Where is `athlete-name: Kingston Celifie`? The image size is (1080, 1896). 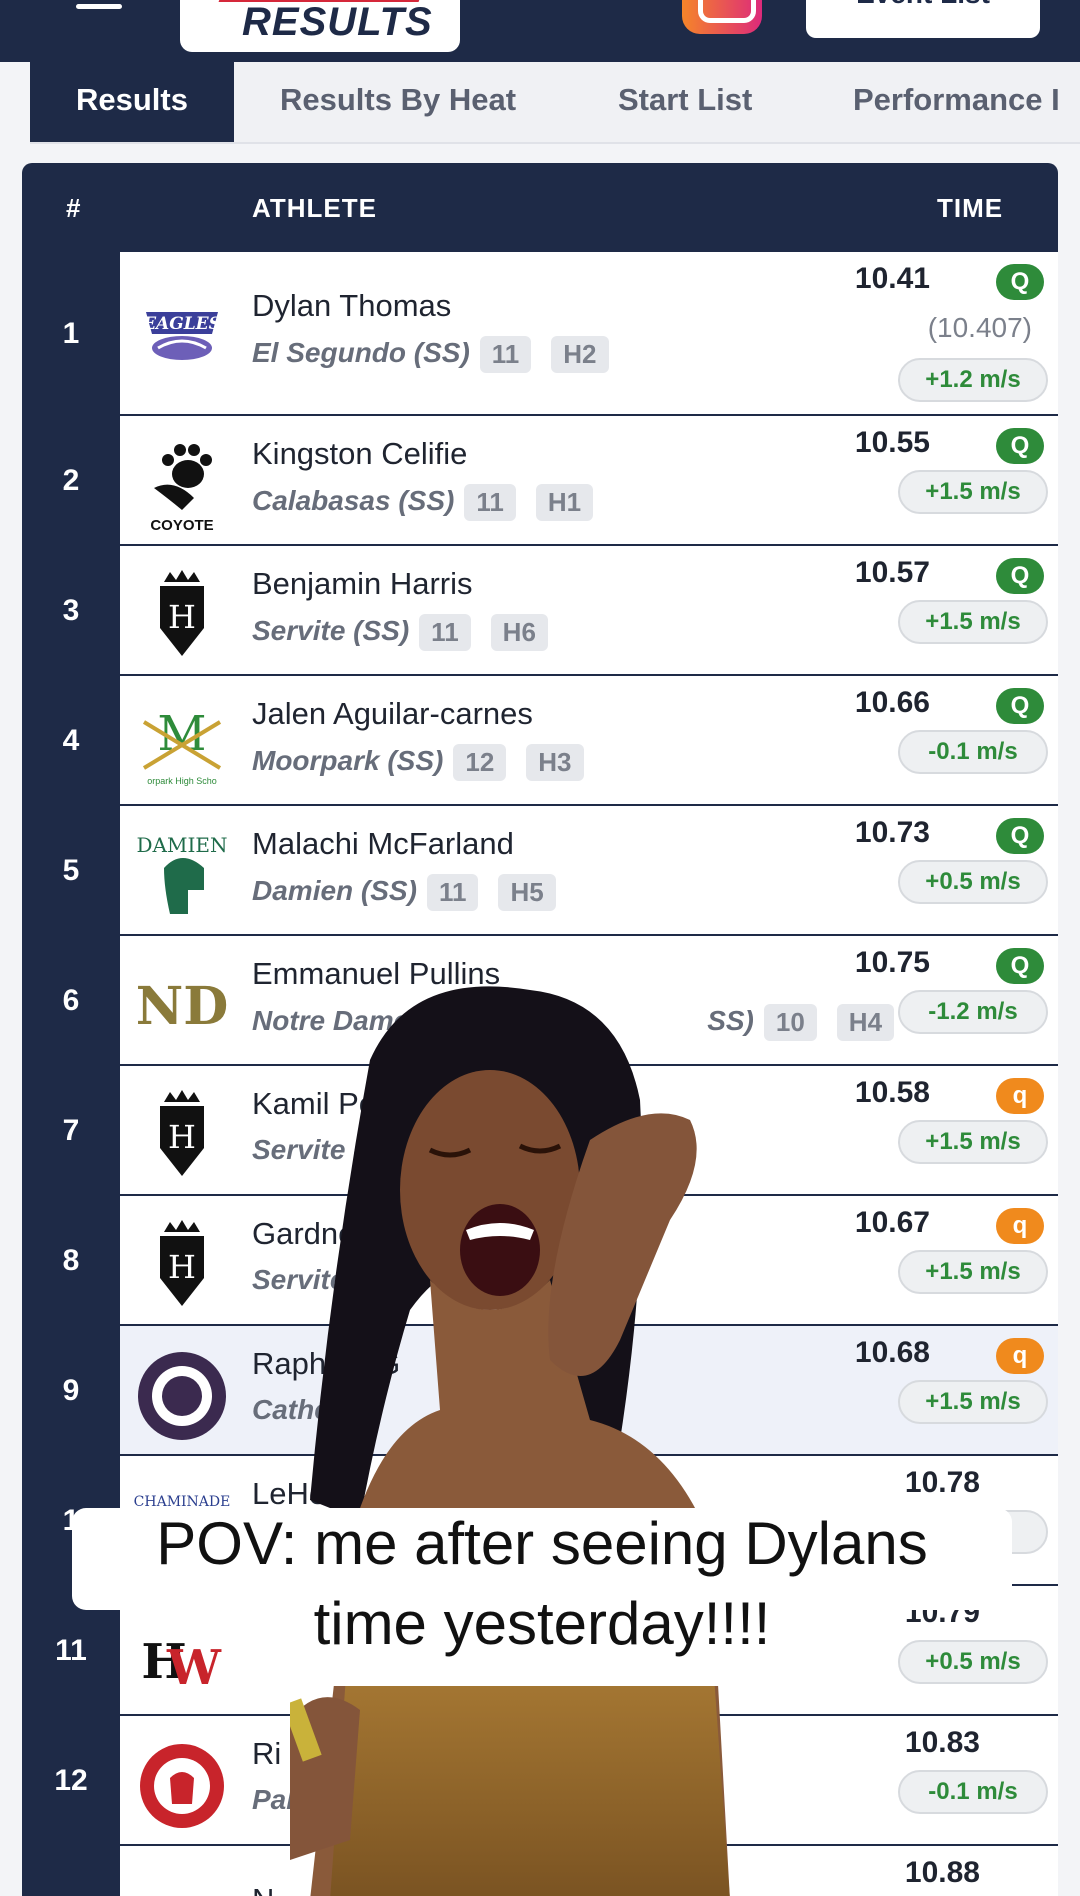
athlete-name: Kingston Celifie is located at coordinates (359, 454).